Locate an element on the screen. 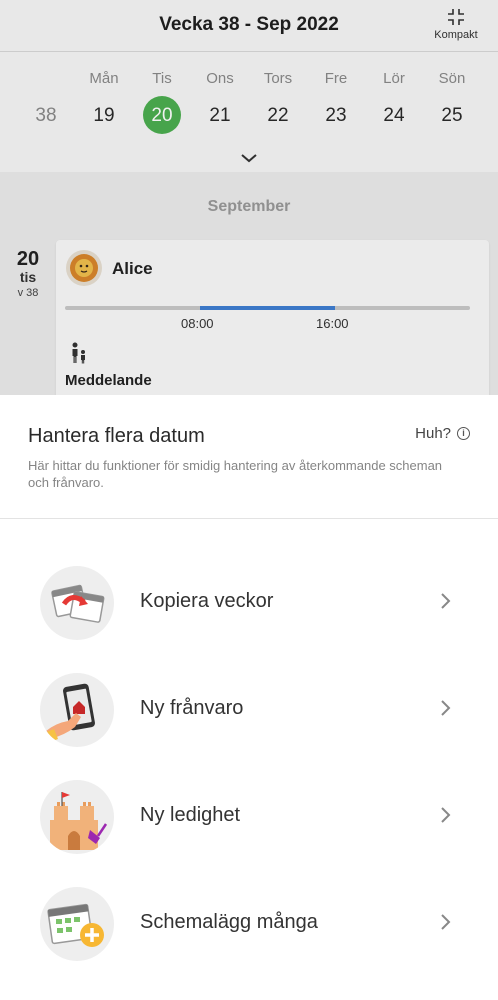 This screenshot has height=1000, width=498. menu-item-new-absence: Ny frånvaro is located at coordinates (249, 709).